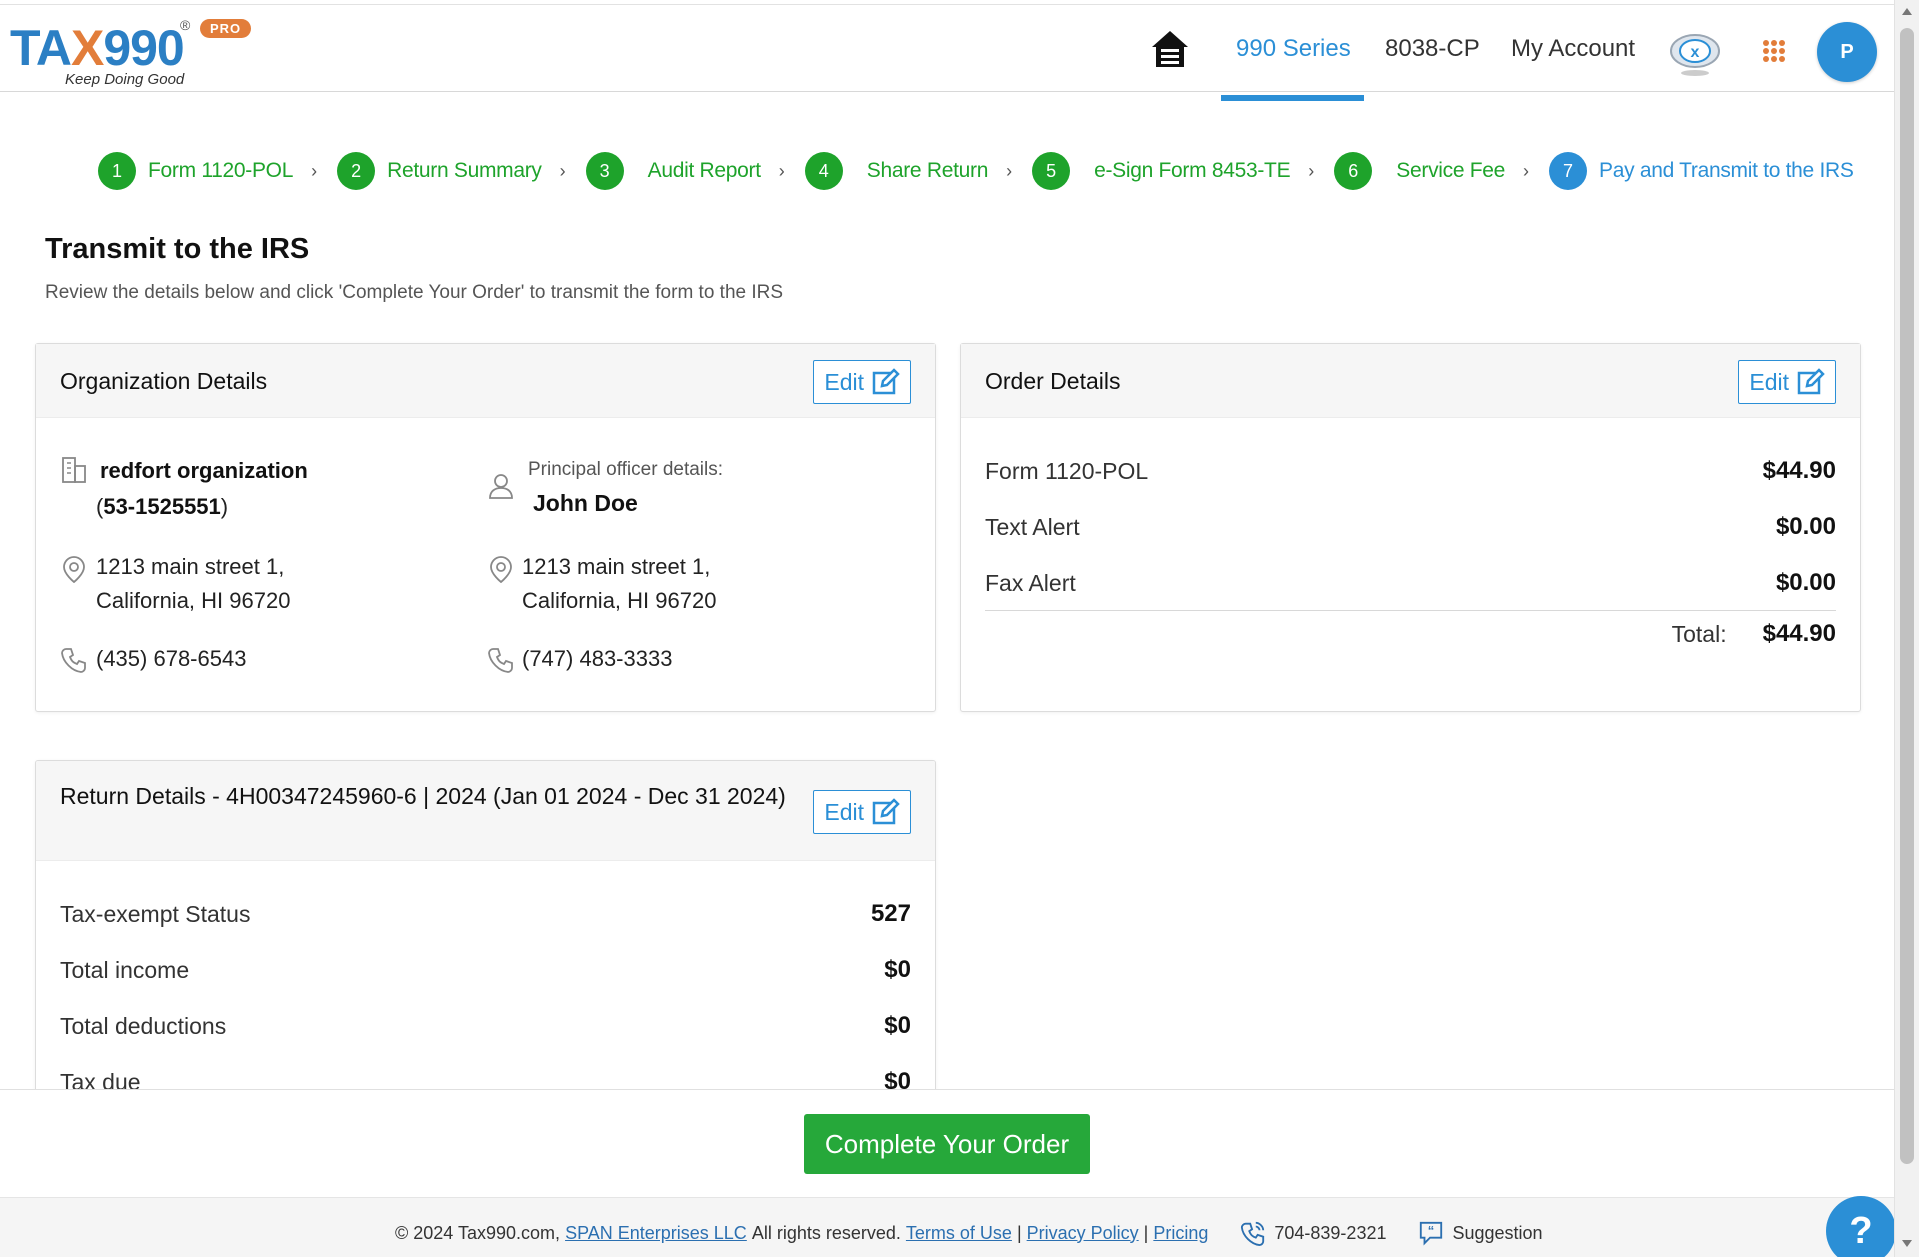 The image size is (1919, 1257). What do you see at coordinates (171, 658) in the screenshot?
I see `org-phone: (435) 678-6543` at bounding box center [171, 658].